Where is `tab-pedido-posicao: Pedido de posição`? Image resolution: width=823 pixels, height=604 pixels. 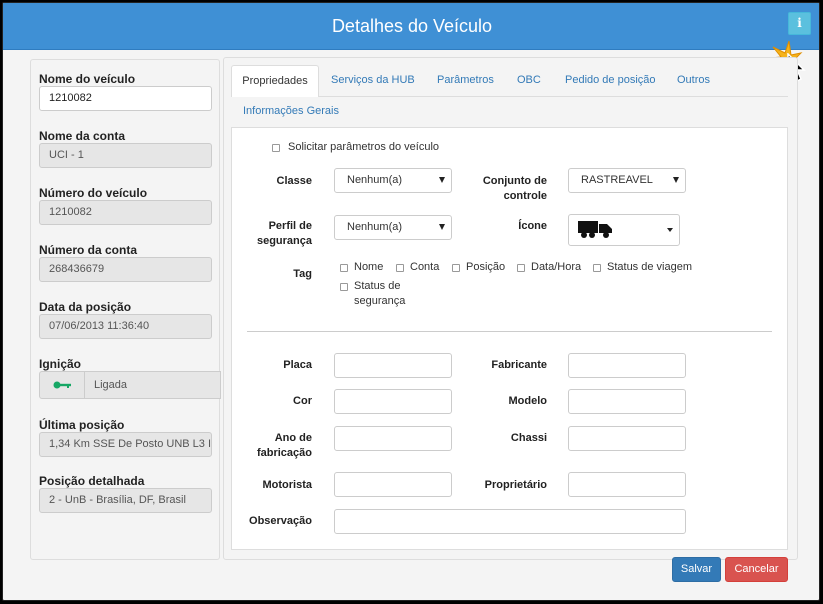 tab-pedido-posicao: Pedido de posição is located at coordinates (610, 80).